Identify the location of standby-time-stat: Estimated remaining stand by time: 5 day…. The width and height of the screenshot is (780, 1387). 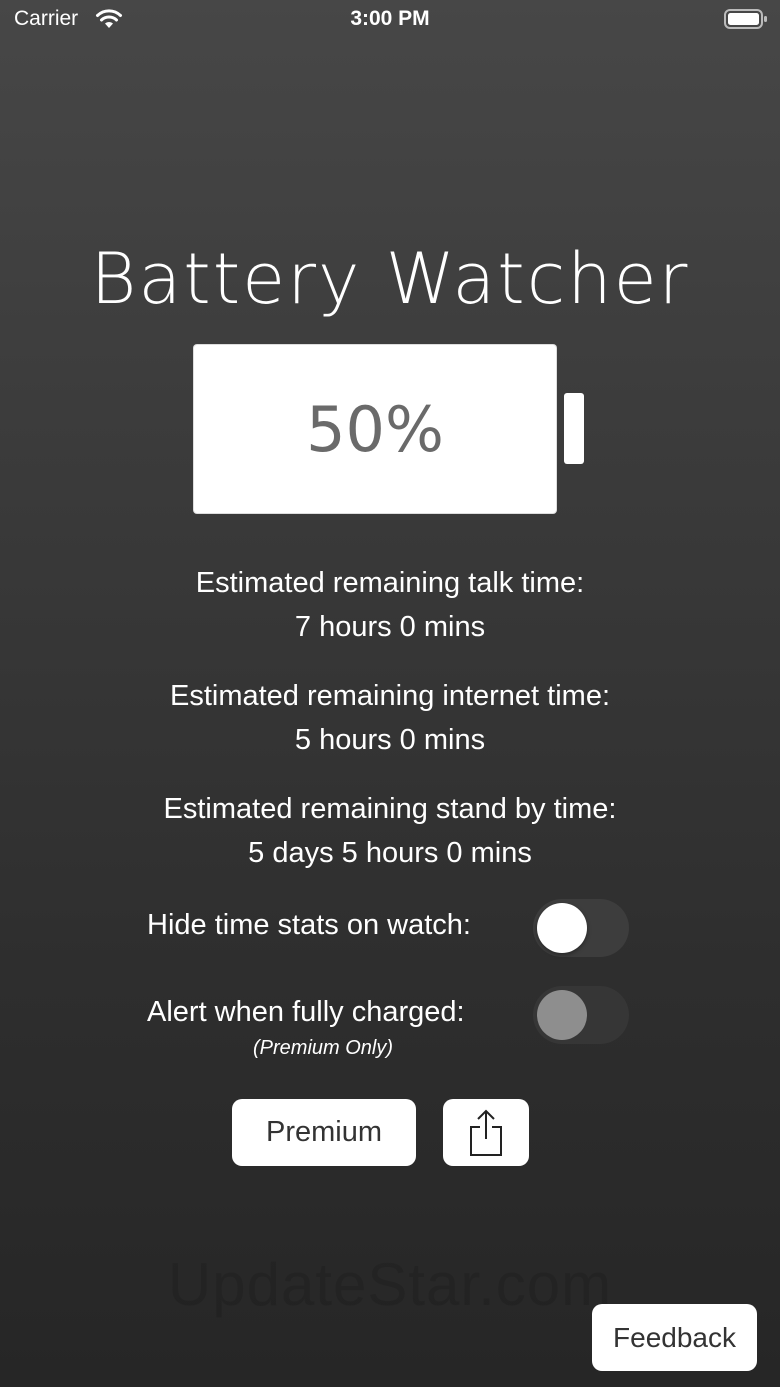
(390, 831).